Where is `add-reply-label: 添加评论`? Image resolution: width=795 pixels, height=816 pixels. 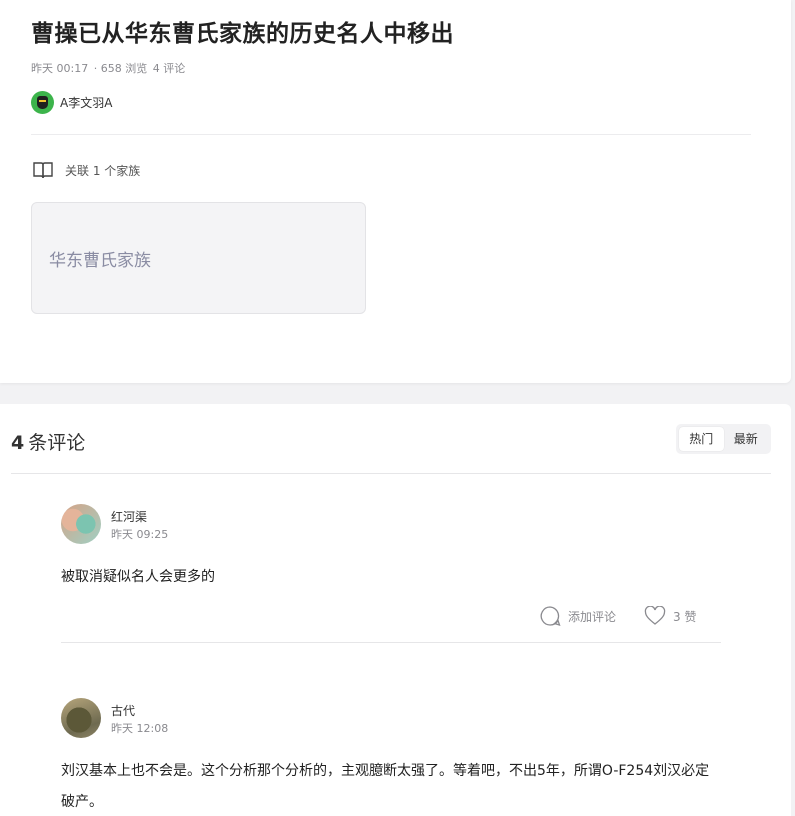
add-reply-label: 添加评论 is located at coordinates (592, 616).